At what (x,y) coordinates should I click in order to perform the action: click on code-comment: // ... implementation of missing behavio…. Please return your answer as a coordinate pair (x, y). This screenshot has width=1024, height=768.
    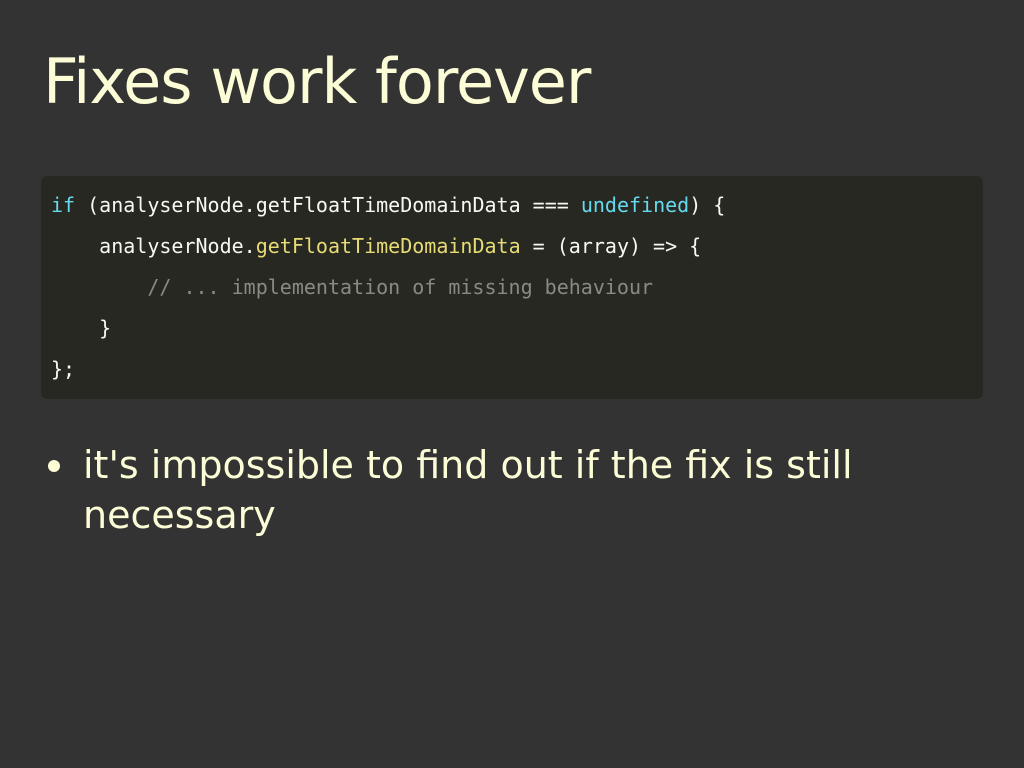
    Looking at the image, I should click on (400, 287).